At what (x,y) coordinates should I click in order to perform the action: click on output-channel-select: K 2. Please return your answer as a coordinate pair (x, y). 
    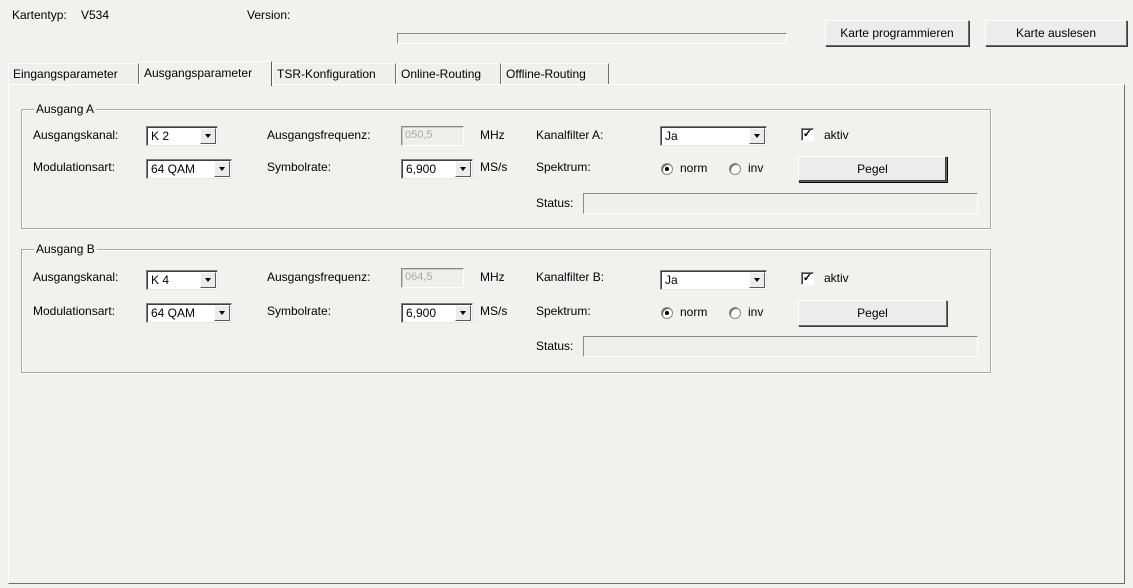
    Looking at the image, I should click on (182, 136).